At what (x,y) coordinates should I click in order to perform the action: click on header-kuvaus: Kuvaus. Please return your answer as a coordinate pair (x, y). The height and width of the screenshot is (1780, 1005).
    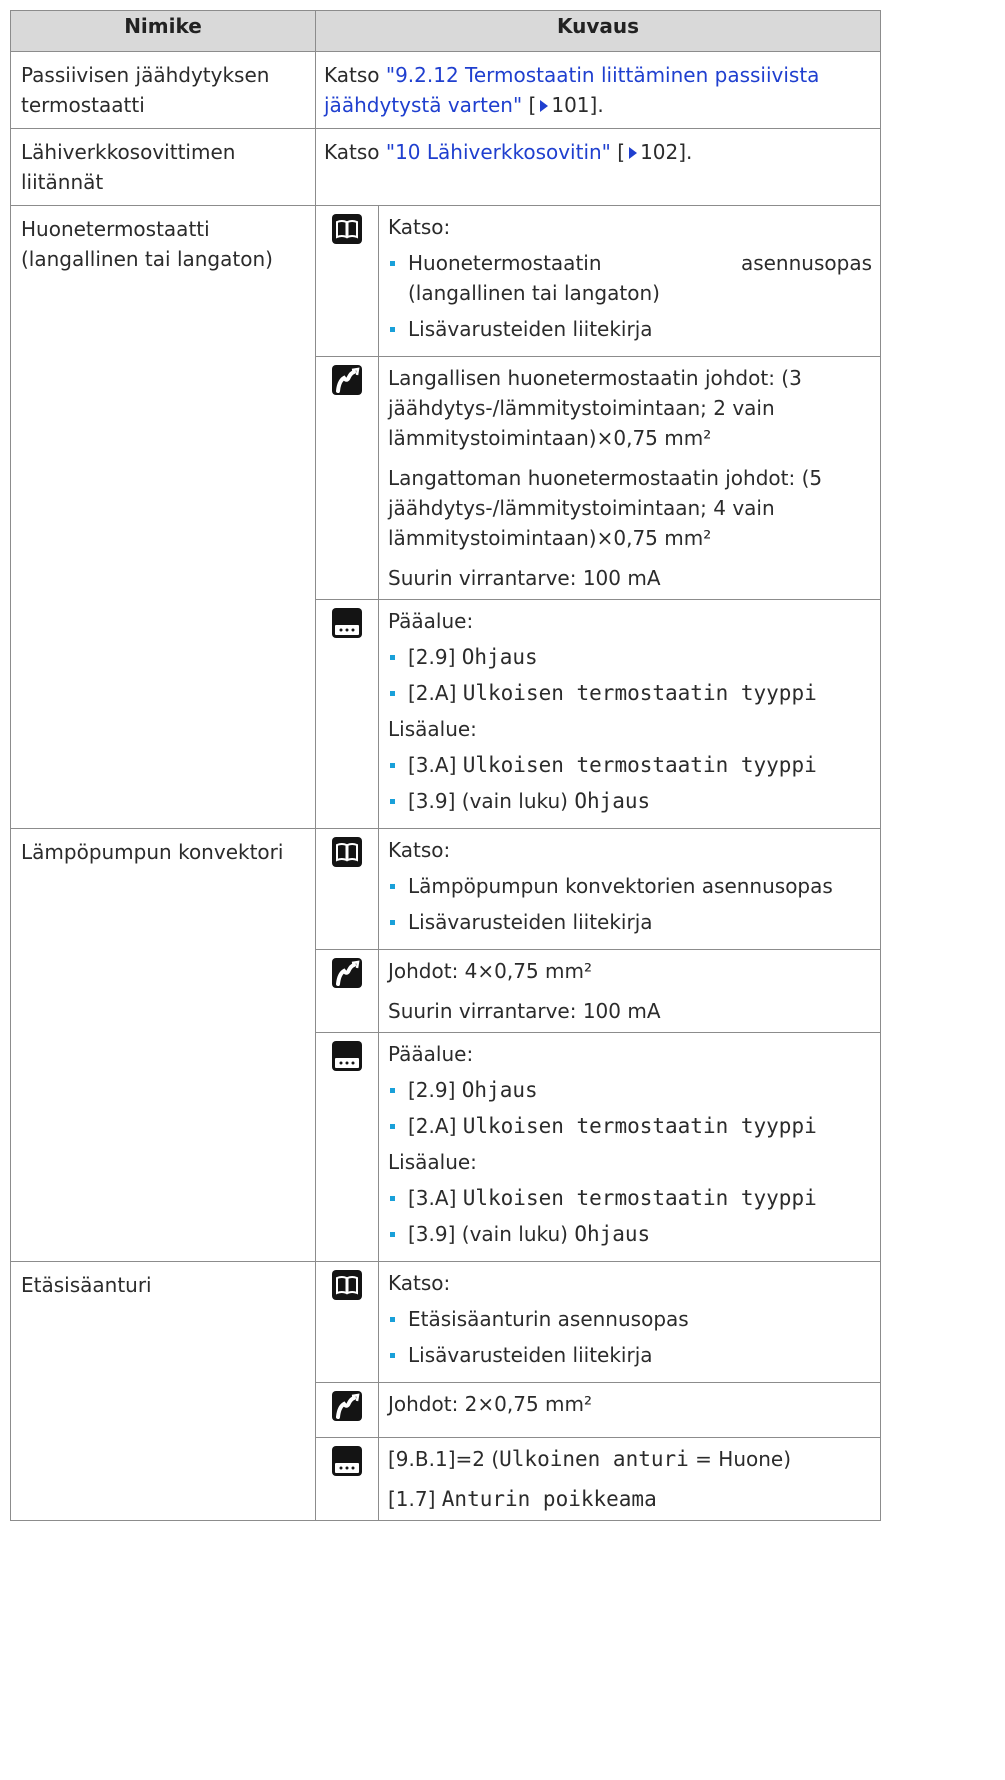
    Looking at the image, I should click on (598, 31).